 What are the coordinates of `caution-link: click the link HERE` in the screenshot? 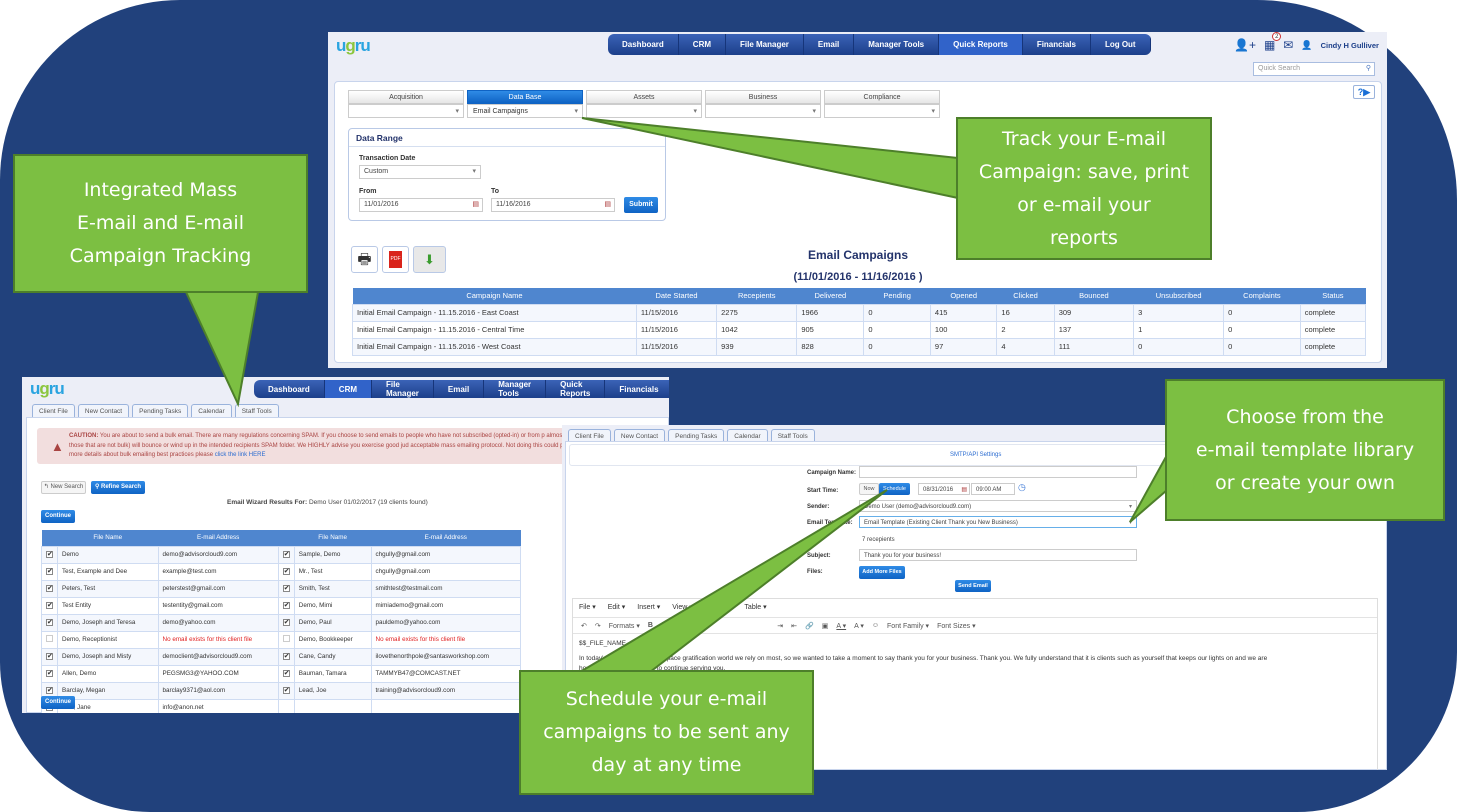 It's located at (240, 455).